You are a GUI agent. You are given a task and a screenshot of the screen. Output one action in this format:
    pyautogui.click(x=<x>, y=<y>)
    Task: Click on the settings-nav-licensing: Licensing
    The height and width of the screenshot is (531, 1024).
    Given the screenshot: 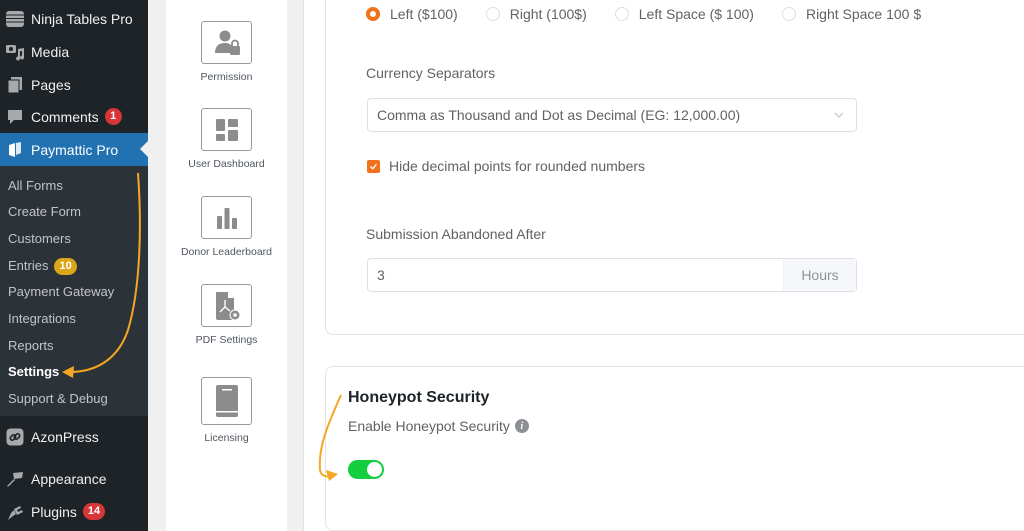 What is the action you would take?
    pyautogui.click(x=226, y=410)
    